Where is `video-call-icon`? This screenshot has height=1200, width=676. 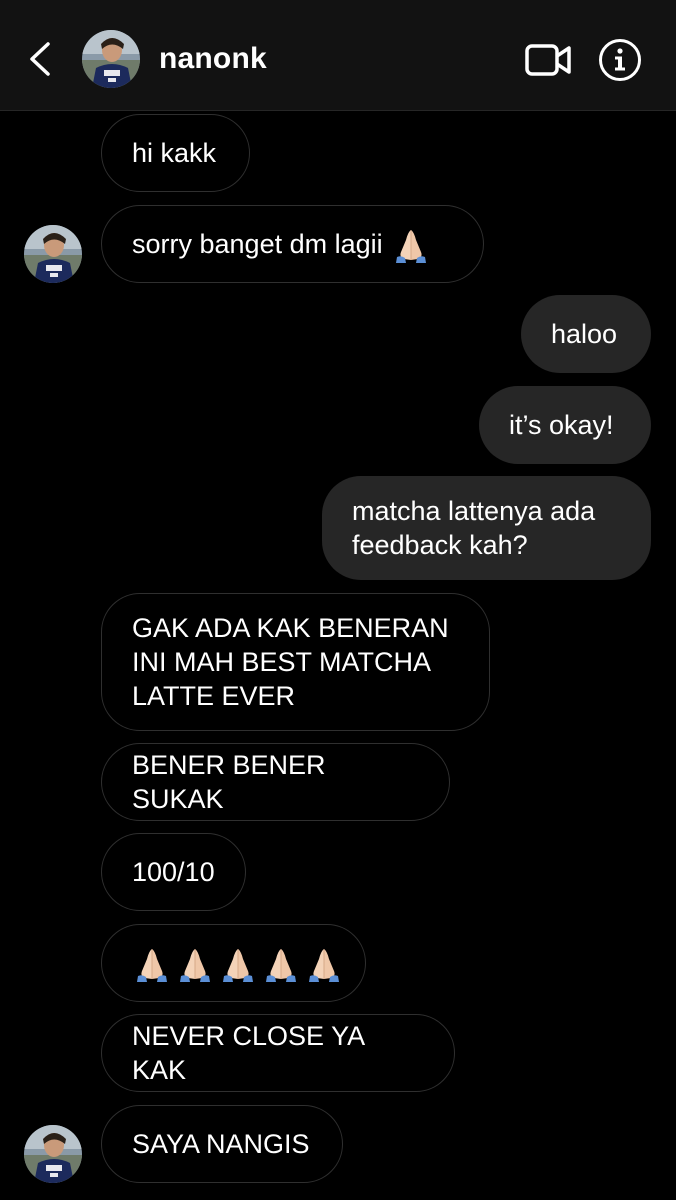 video-call-icon is located at coordinates (548, 60).